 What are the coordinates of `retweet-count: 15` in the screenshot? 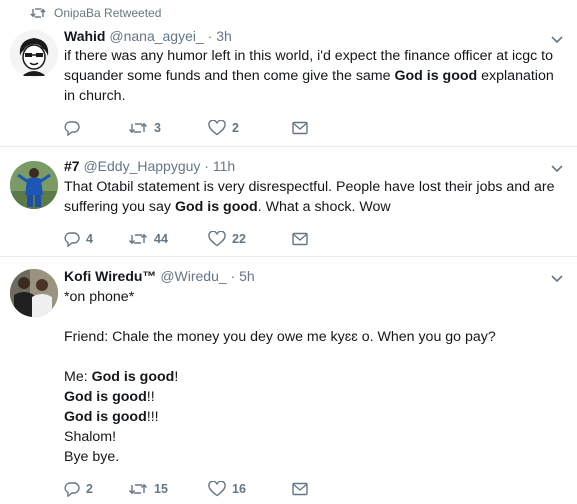 It's located at (161, 489).